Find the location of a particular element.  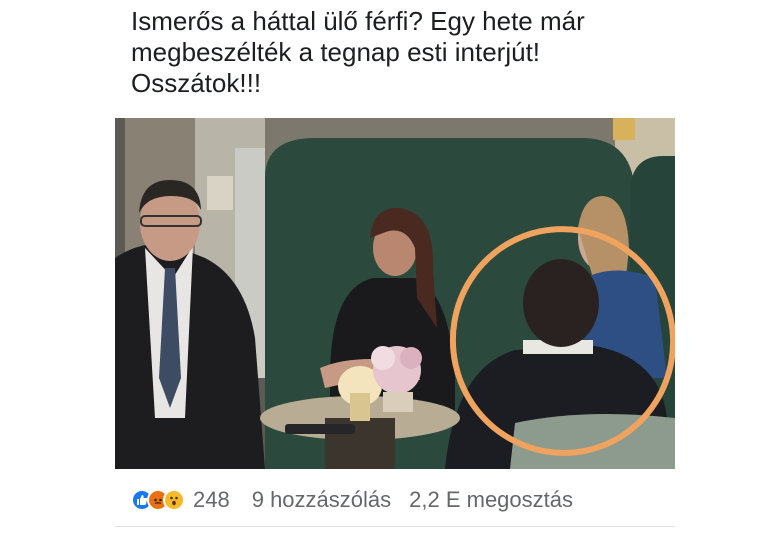

shares-link: 2,2 E megosztás is located at coordinates (491, 500).